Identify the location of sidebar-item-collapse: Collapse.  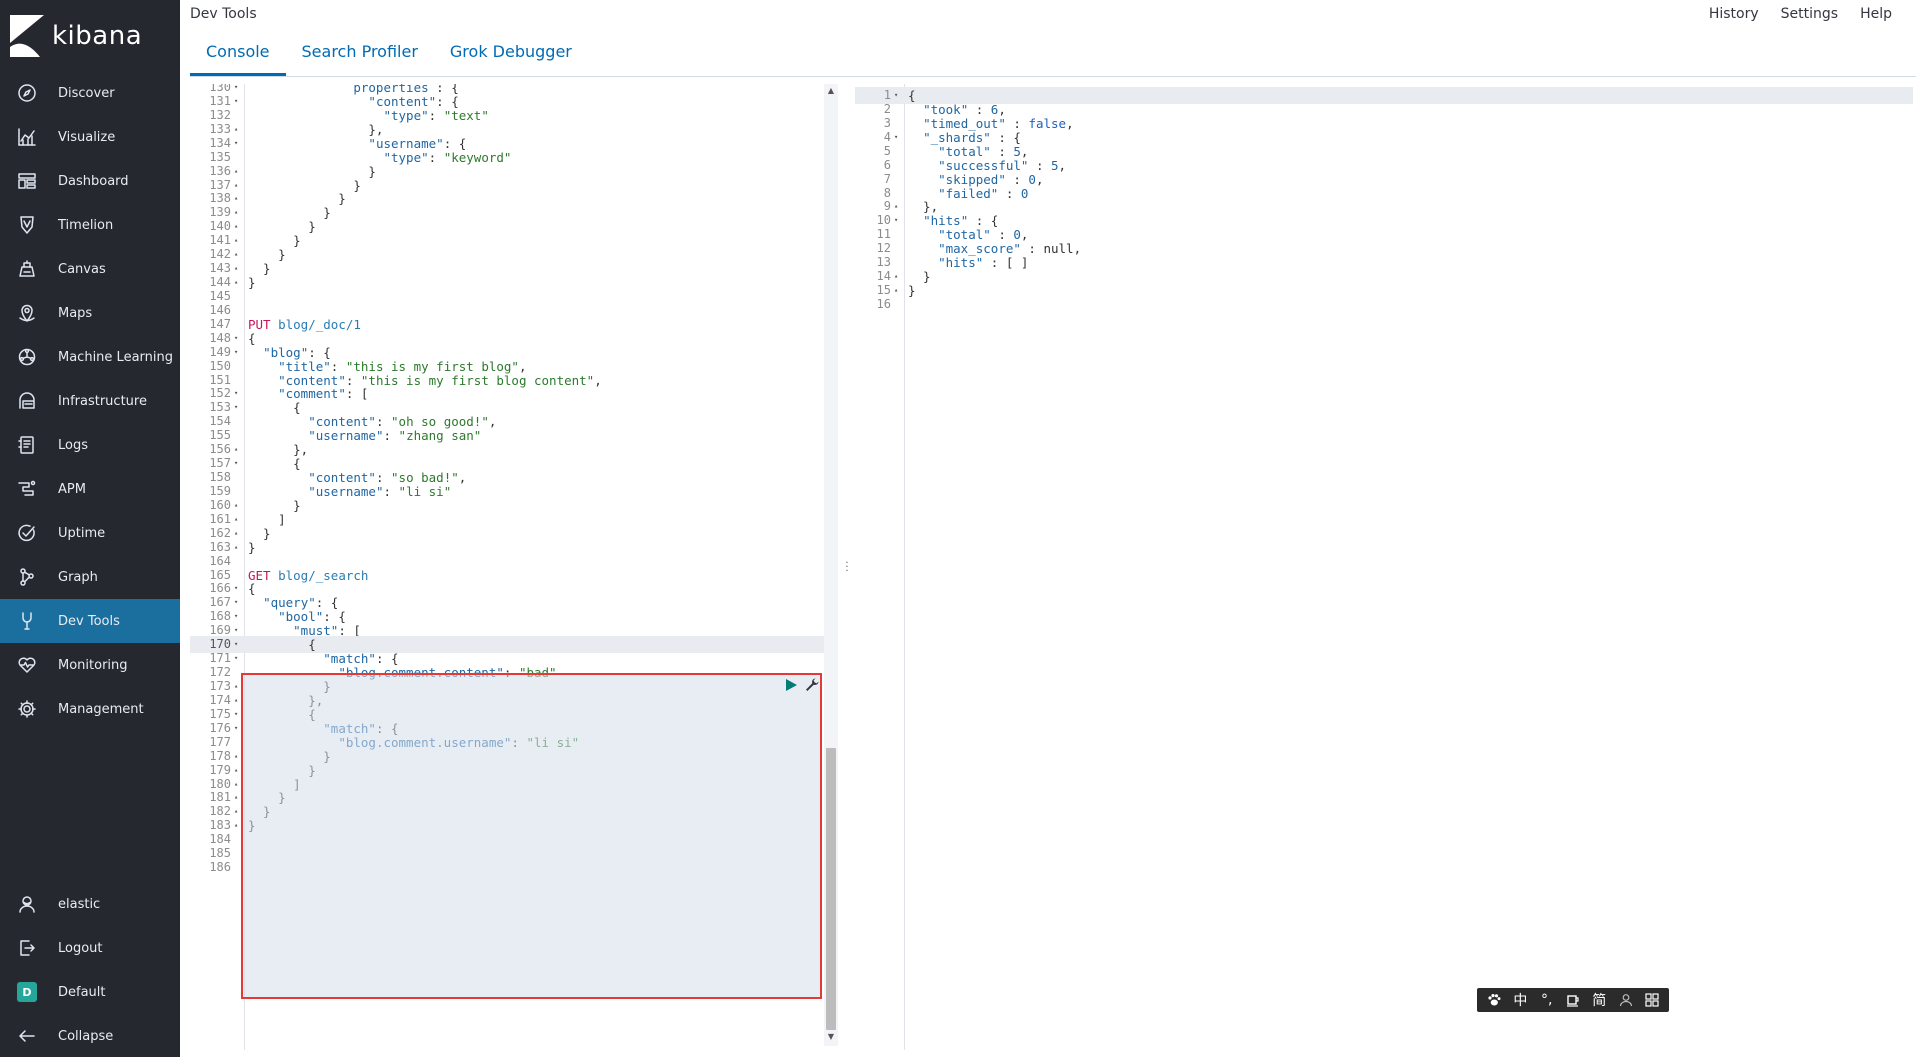
(90, 1036).